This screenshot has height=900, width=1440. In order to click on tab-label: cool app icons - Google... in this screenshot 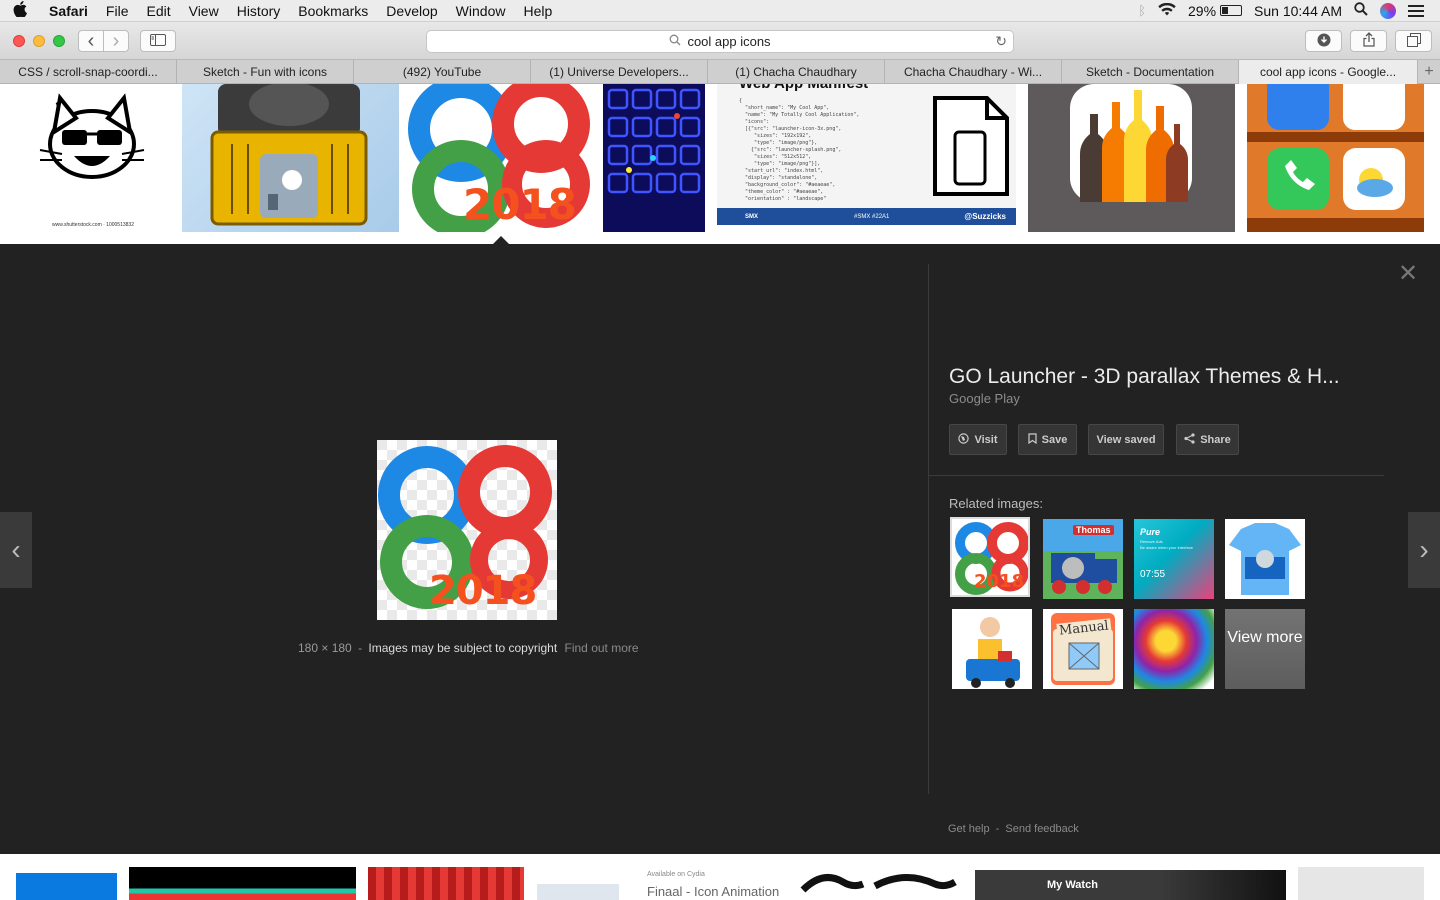, I will do `click(1328, 72)`.